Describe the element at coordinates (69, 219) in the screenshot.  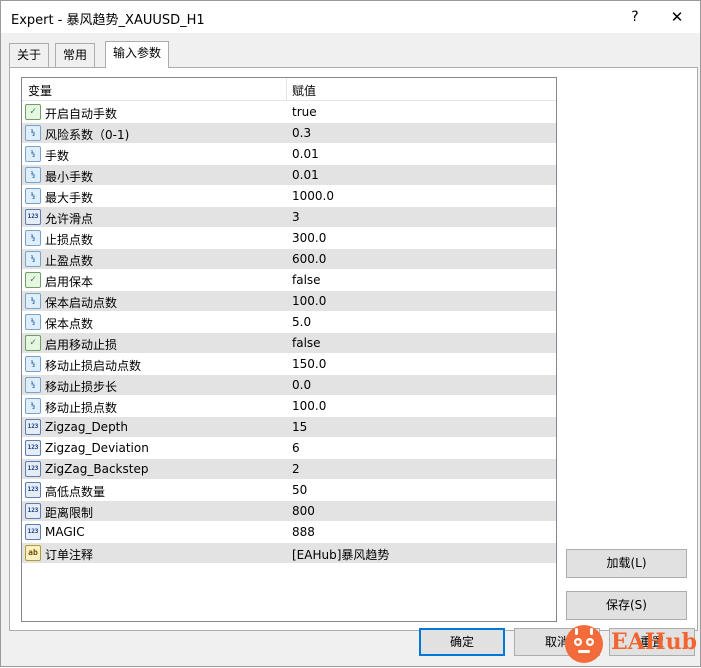
I see `parameter-name: 允许滑点` at that location.